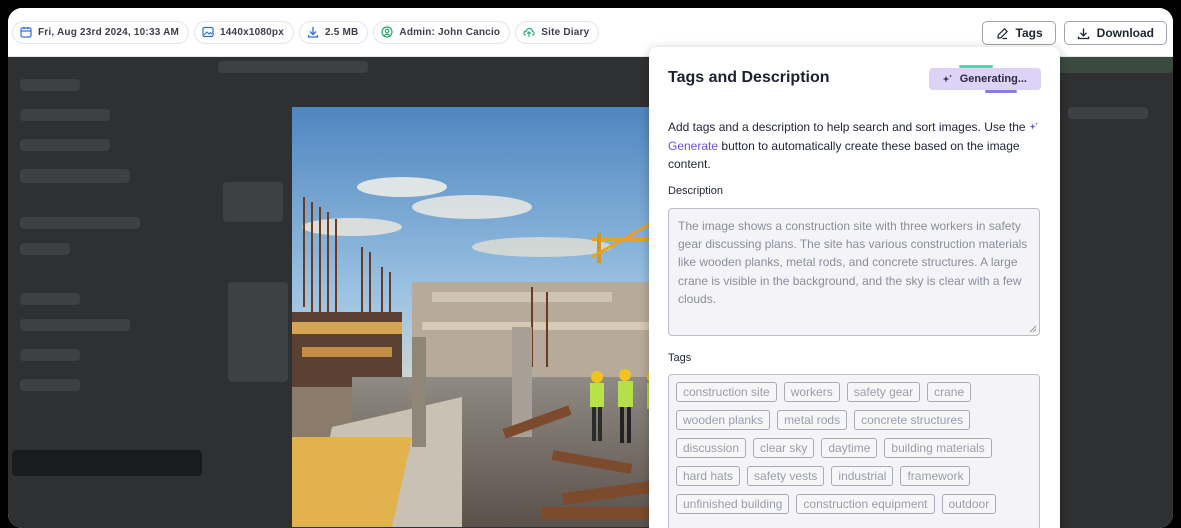 The image size is (1181, 528). Describe the element at coordinates (865, 504) in the screenshot. I see `tag-chip: construction equipment` at that location.